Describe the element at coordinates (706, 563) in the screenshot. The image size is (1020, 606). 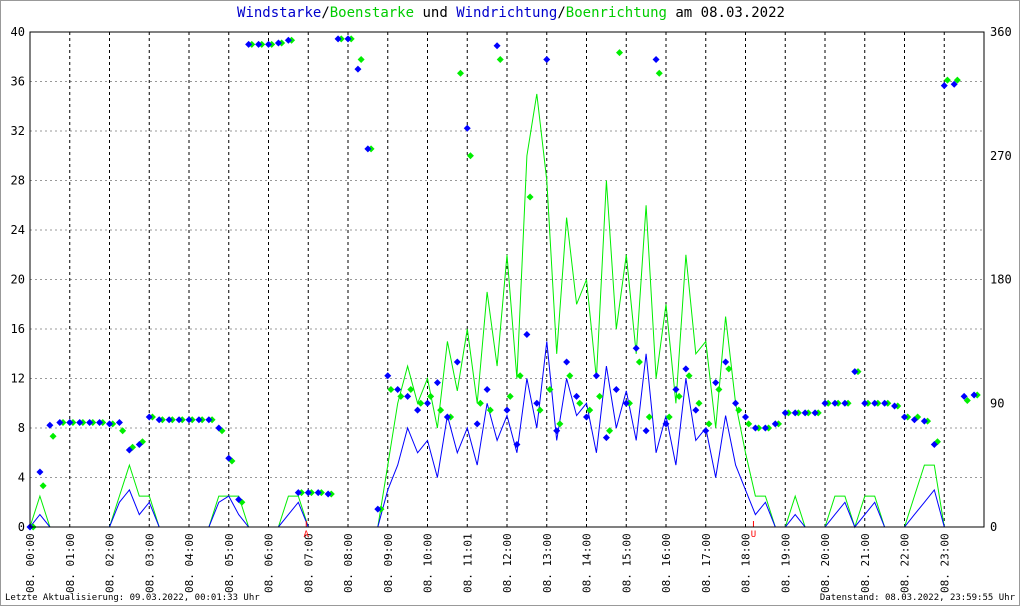
I see `x-tick-label: 08. 17:00` at that location.